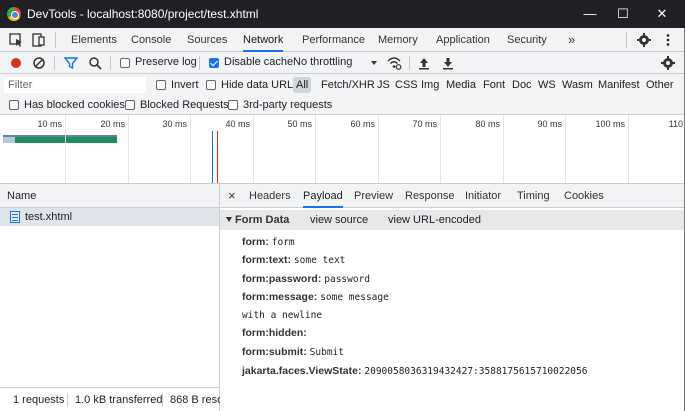  Describe the element at coordinates (211, 85) in the screenshot. I see `hide-data-urls-checkbox` at that location.